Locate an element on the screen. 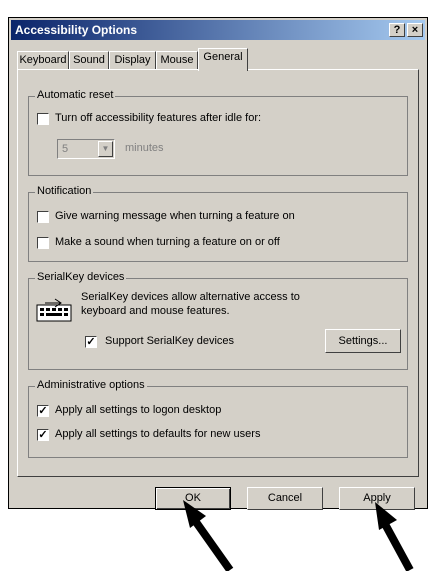 The height and width of the screenshot is (571, 436). arrow-to-ok-icon is located at coordinates (208, 535).